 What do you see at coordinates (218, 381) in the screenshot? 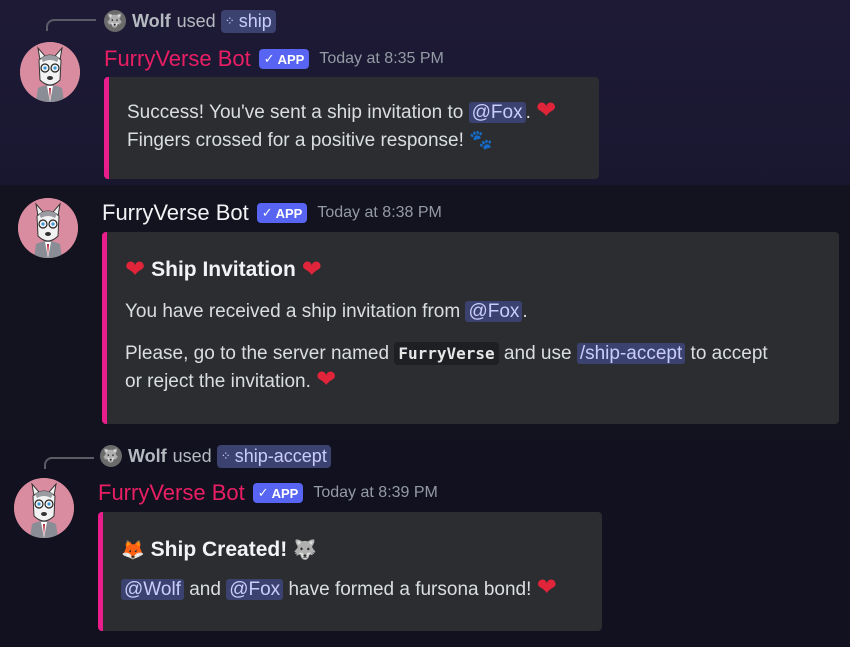
I see `embed-text: or reject the invitation.` at bounding box center [218, 381].